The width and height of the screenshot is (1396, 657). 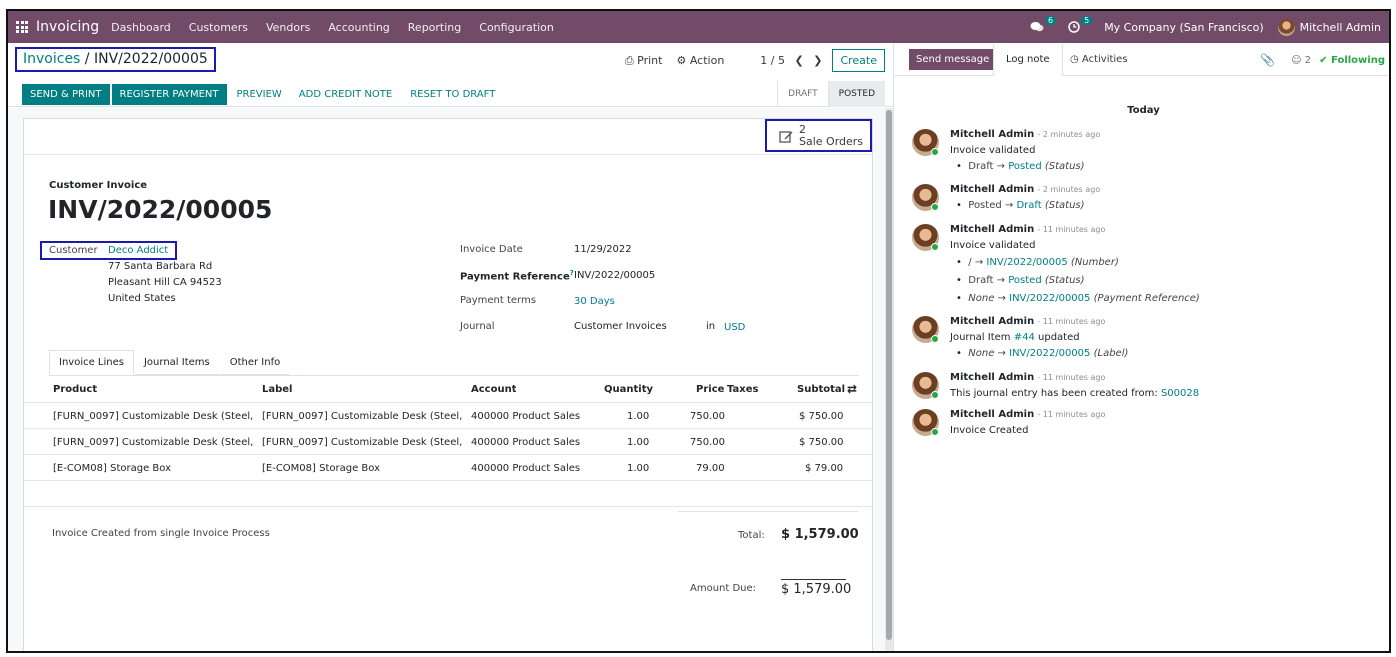 I want to click on currency-link: USD, so click(x=734, y=327).